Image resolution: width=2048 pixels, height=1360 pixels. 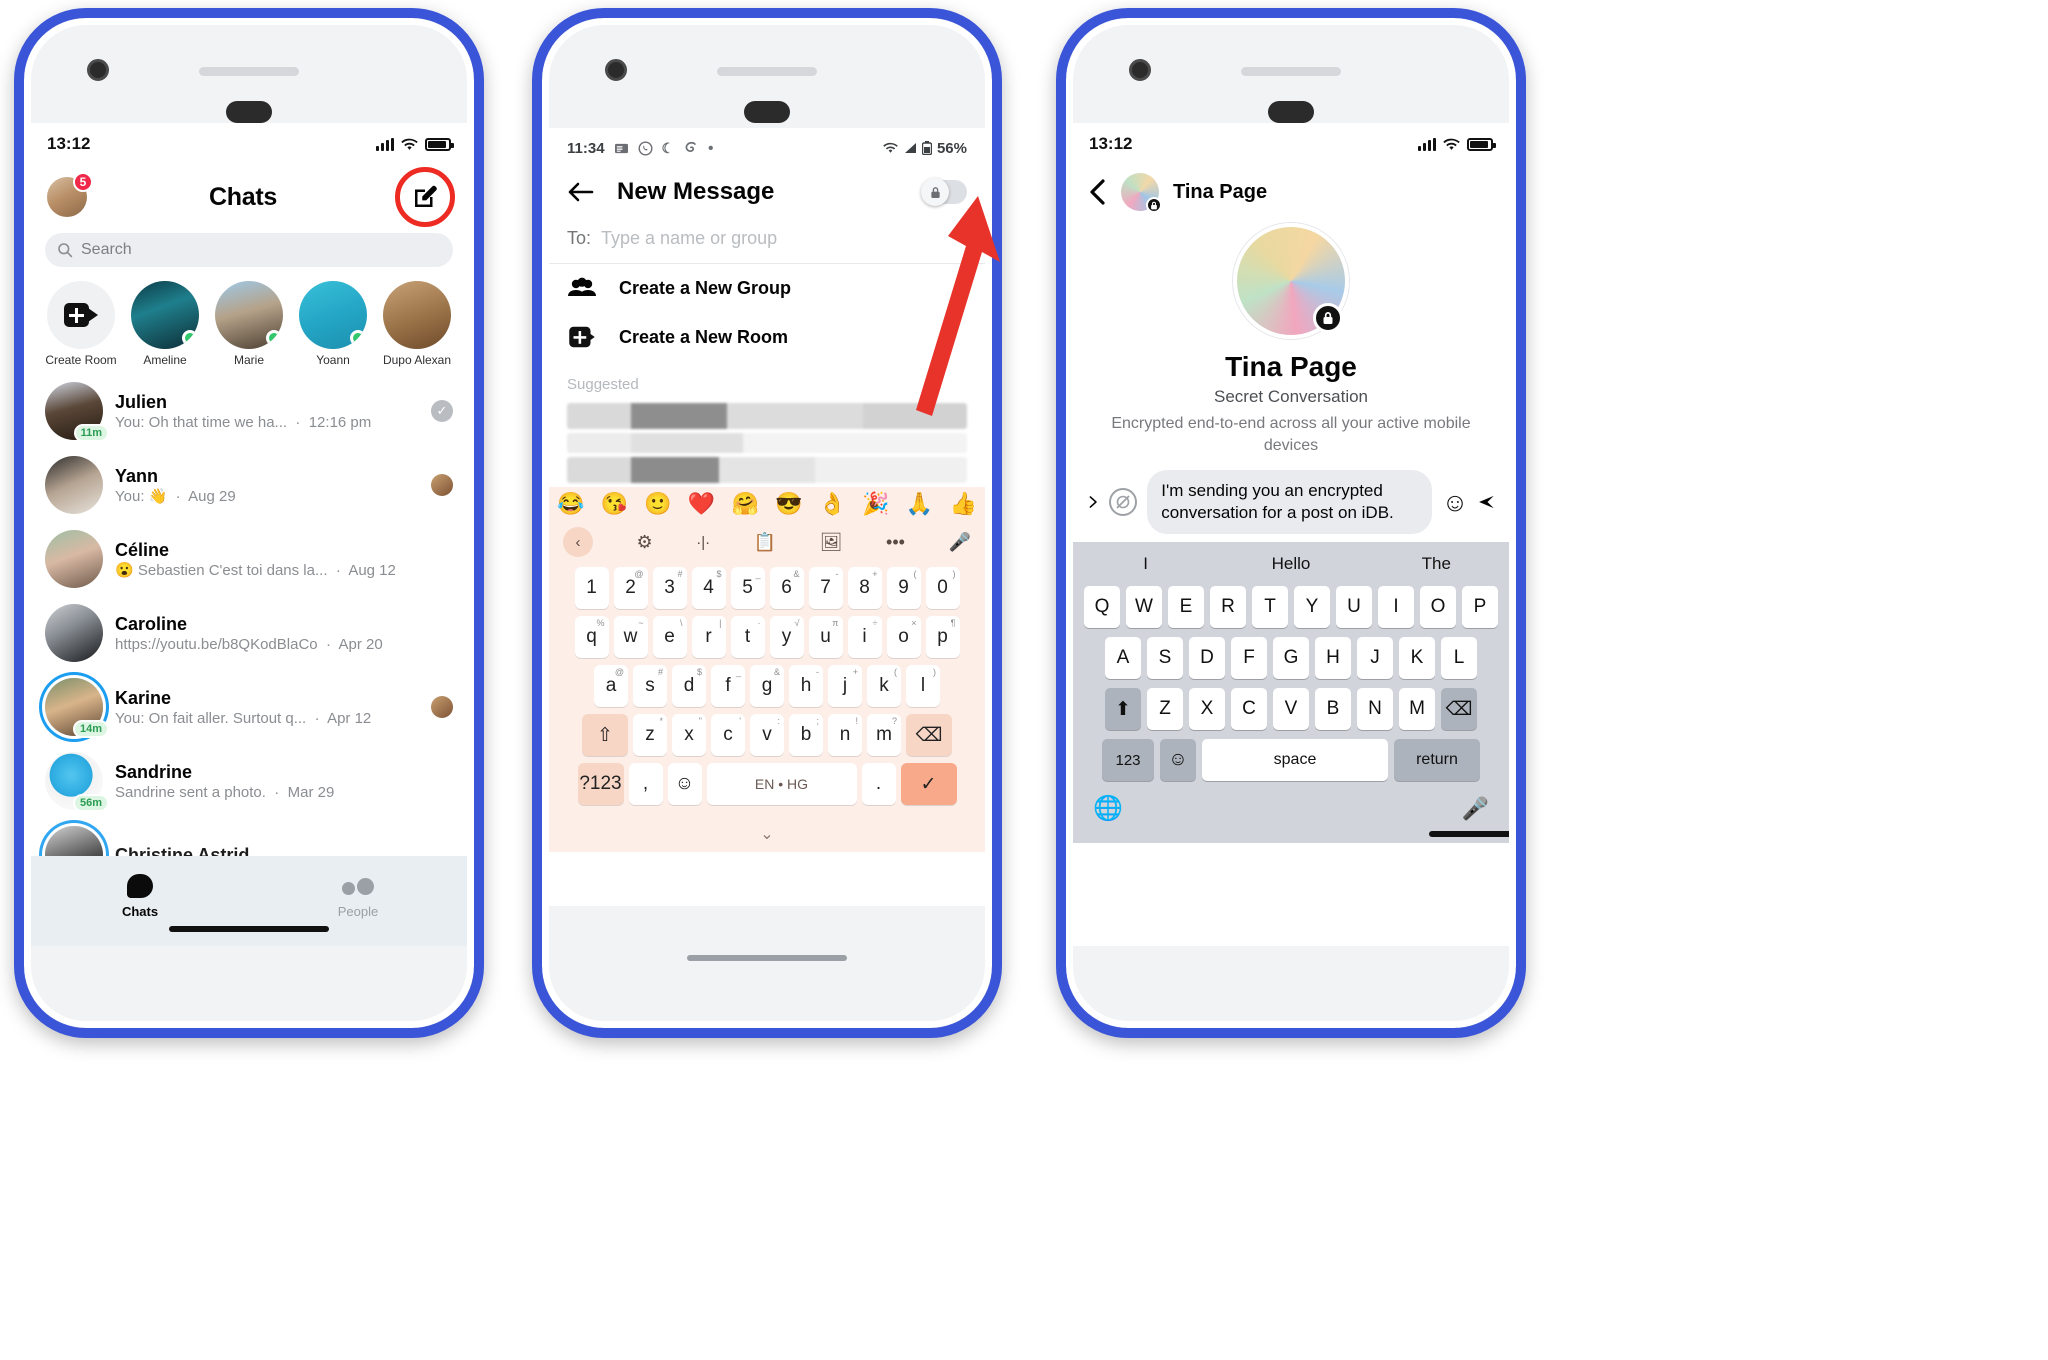 I want to click on key-Y: Y, so click(x=1312, y=607).